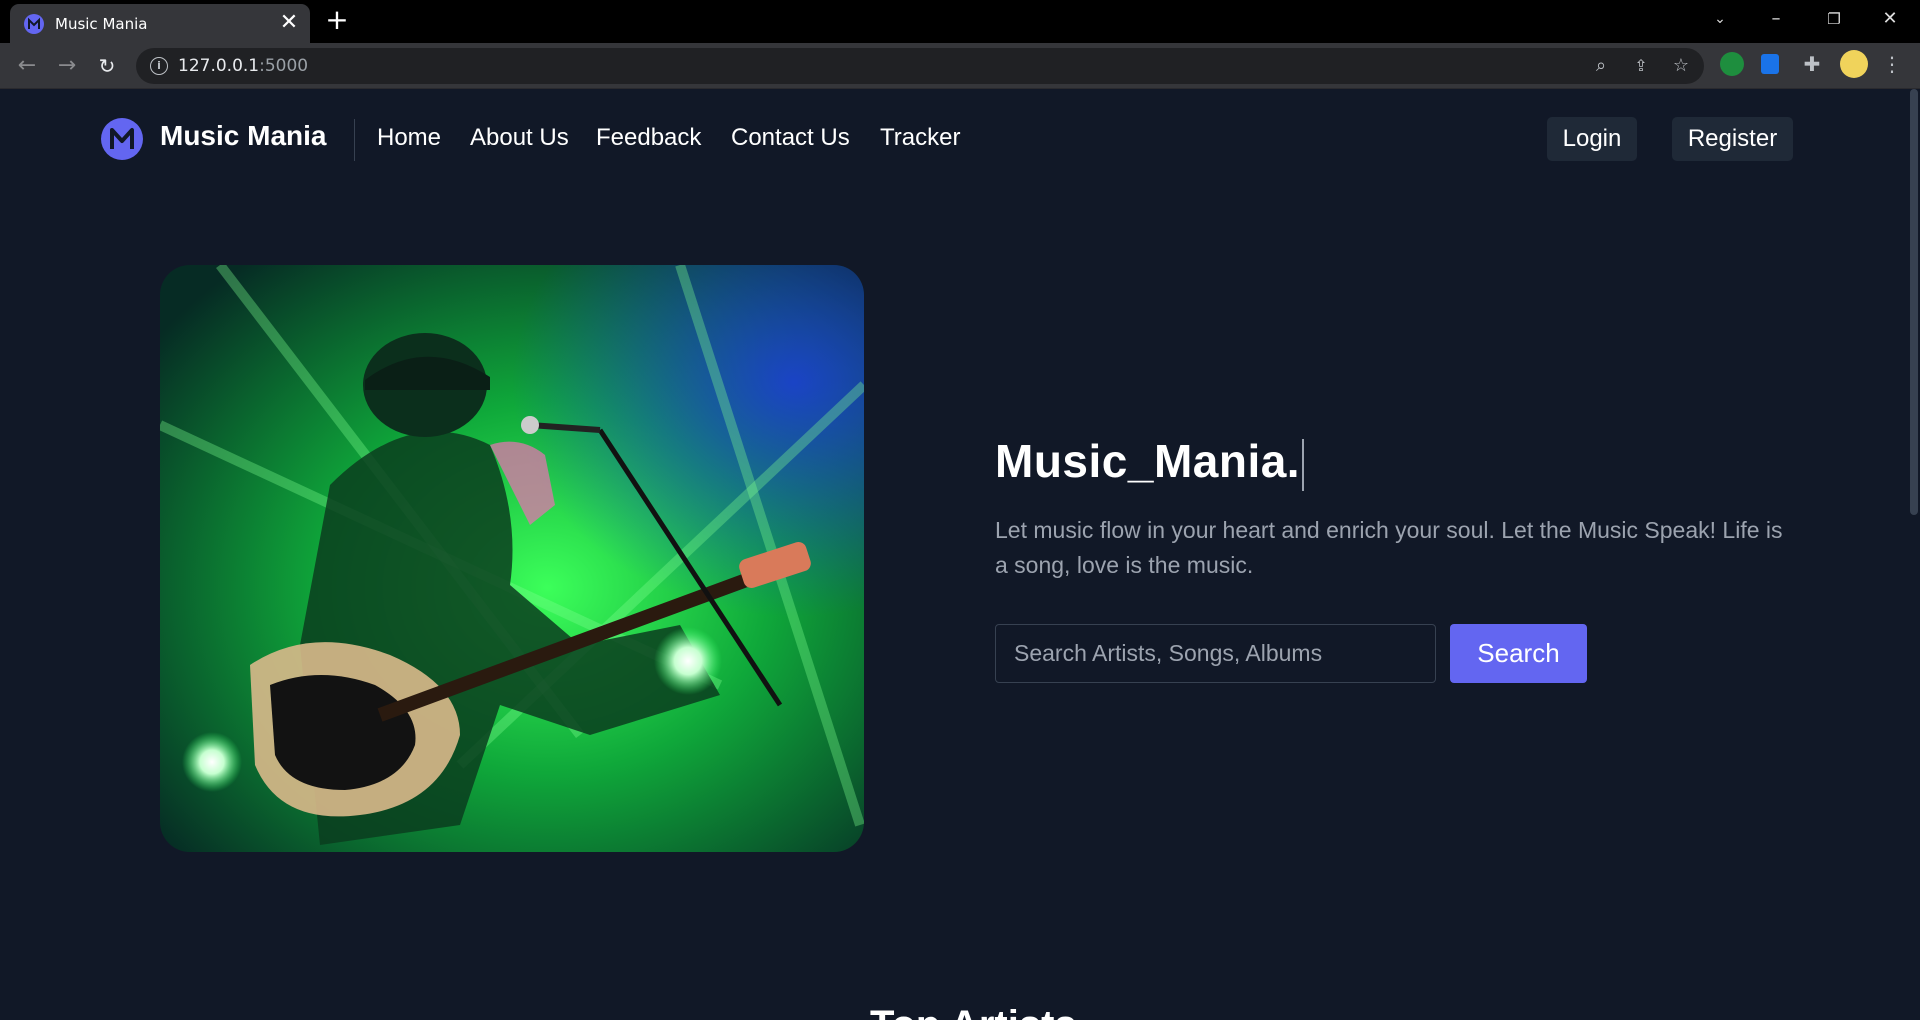 This screenshot has height=1020, width=1920. What do you see at coordinates (67, 66) in the screenshot?
I see `forward-icon: →` at bounding box center [67, 66].